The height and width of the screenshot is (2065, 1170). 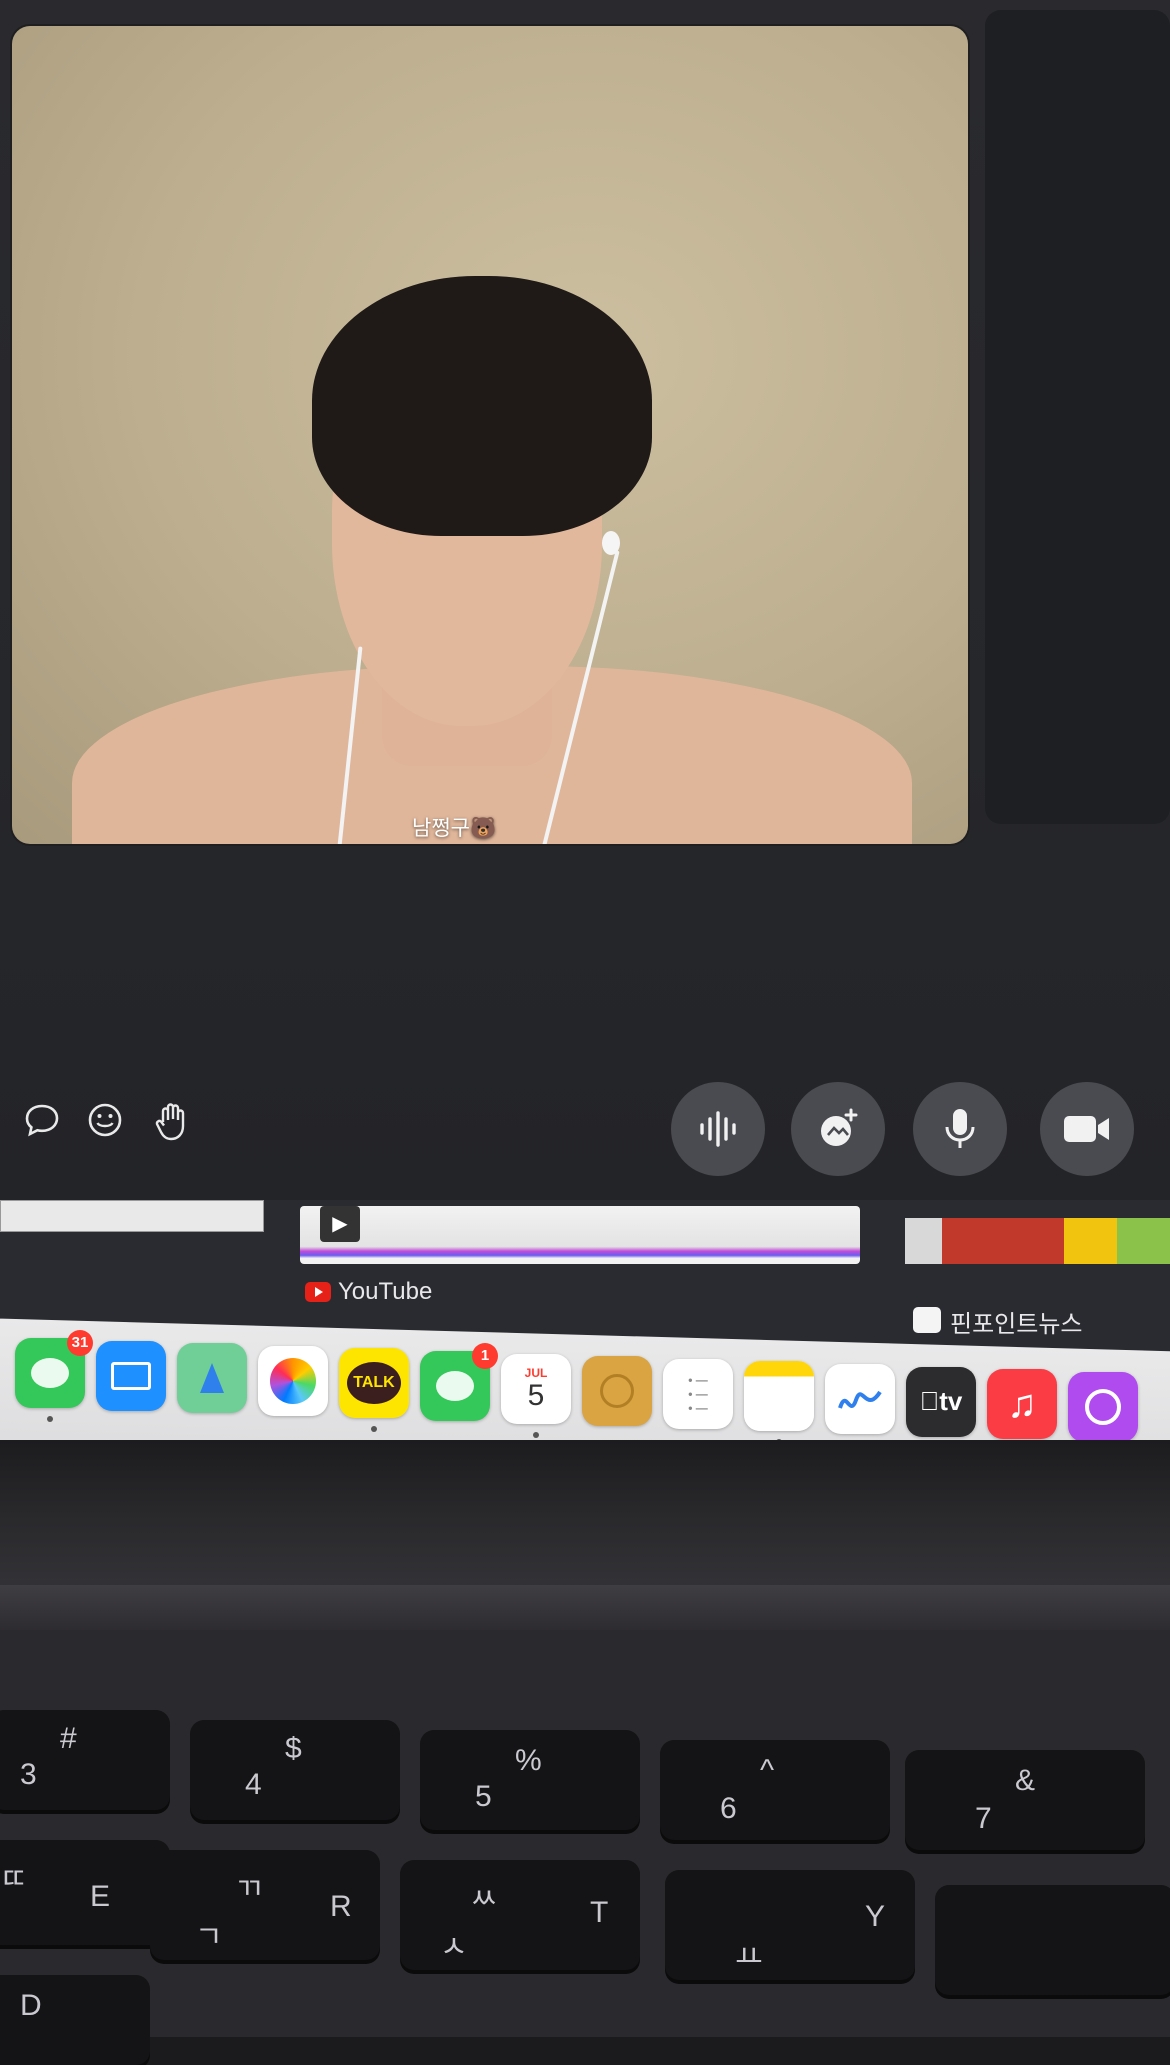 I want to click on dock-messages-icon: 31, so click(x=54, y=1376).